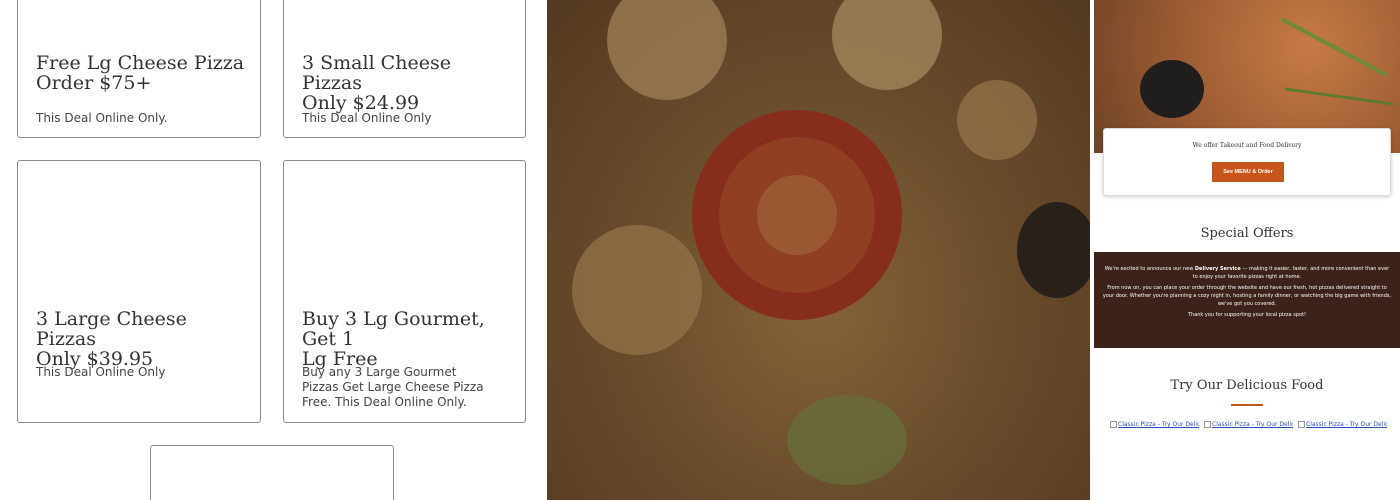 The width and height of the screenshot is (1400, 500). Describe the element at coordinates (272, 472) in the screenshot. I see `deal-card` at that location.